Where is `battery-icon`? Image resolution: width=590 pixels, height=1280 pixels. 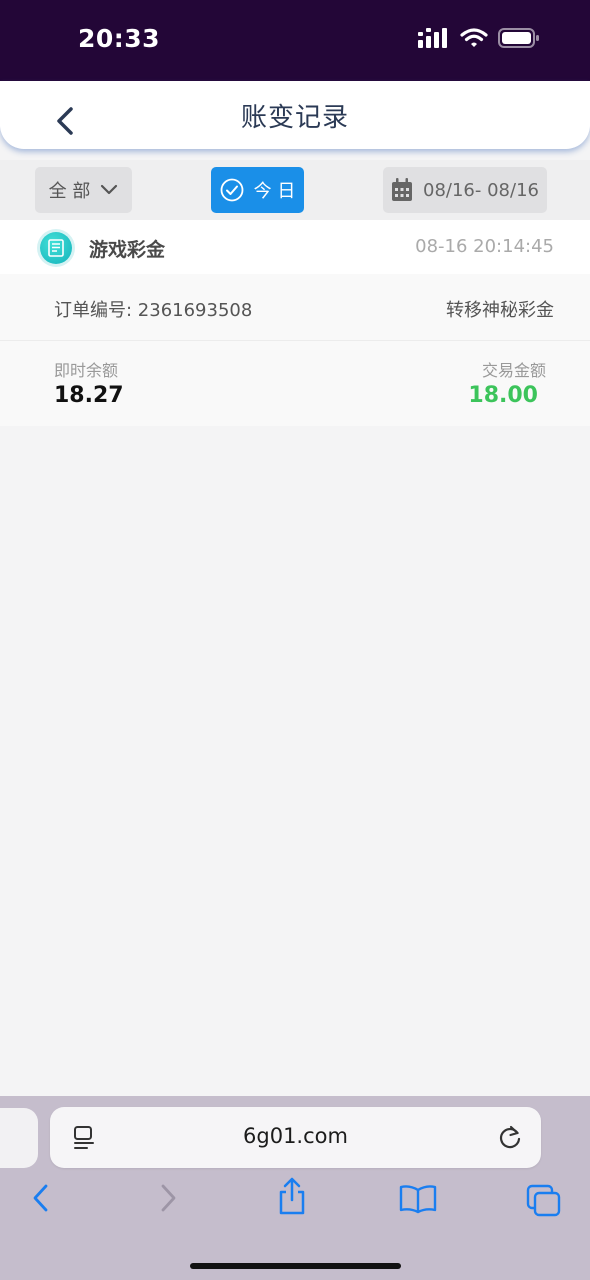 battery-icon is located at coordinates (518, 38).